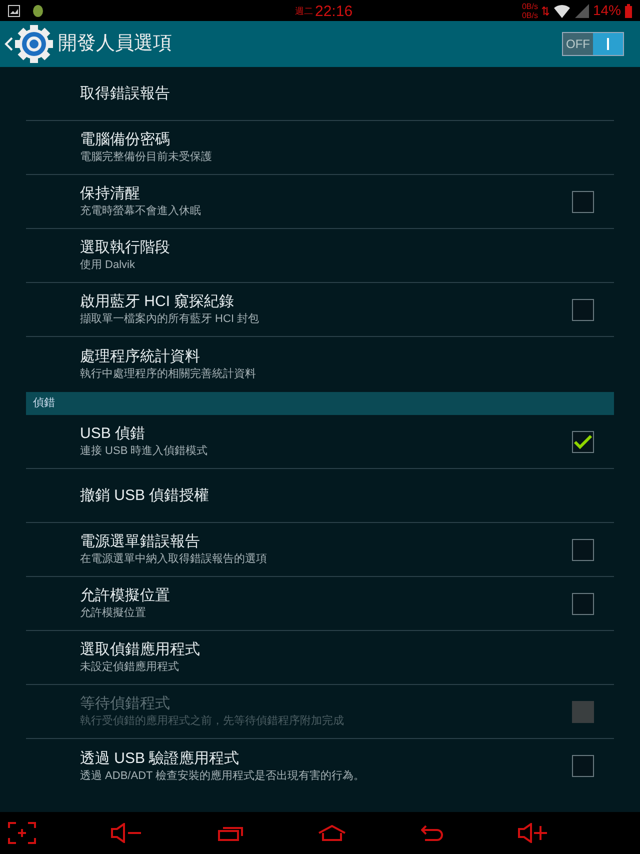 This screenshot has height=854, width=640. What do you see at coordinates (593, 44) in the screenshot?
I see `toggle-switch: OFF` at bounding box center [593, 44].